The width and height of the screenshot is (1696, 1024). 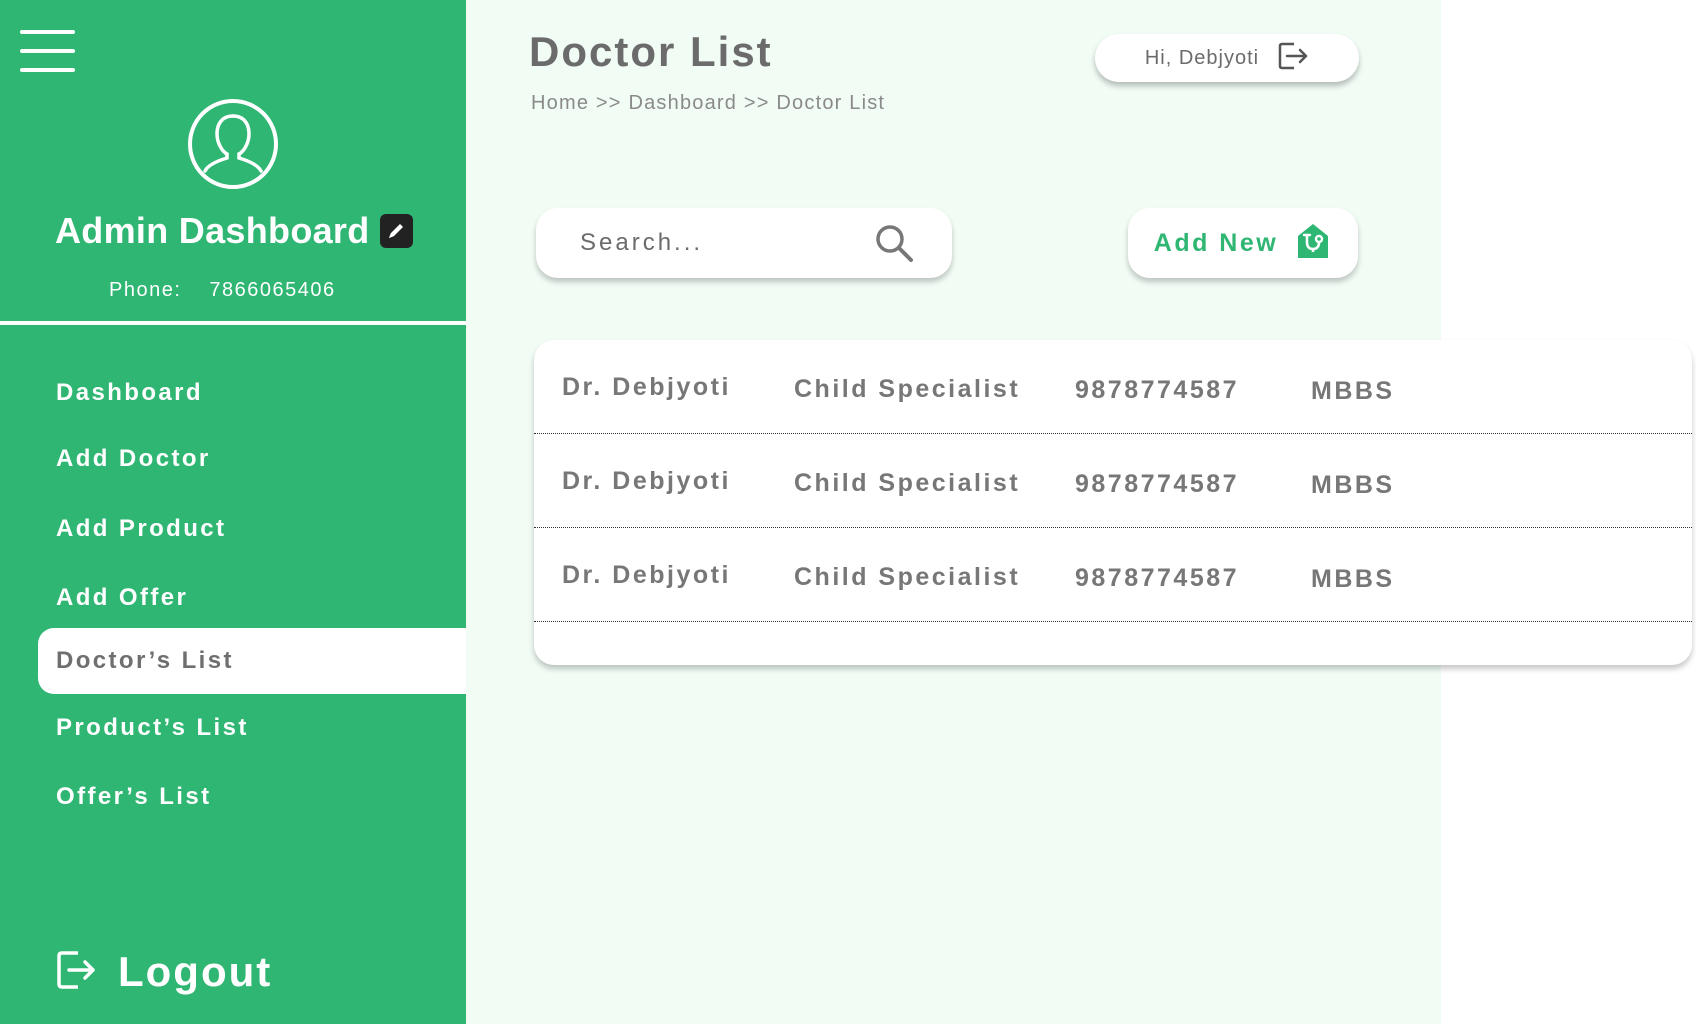 I want to click on sidebar-item-doctors-list: Doctor’s List, so click(x=252, y=661).